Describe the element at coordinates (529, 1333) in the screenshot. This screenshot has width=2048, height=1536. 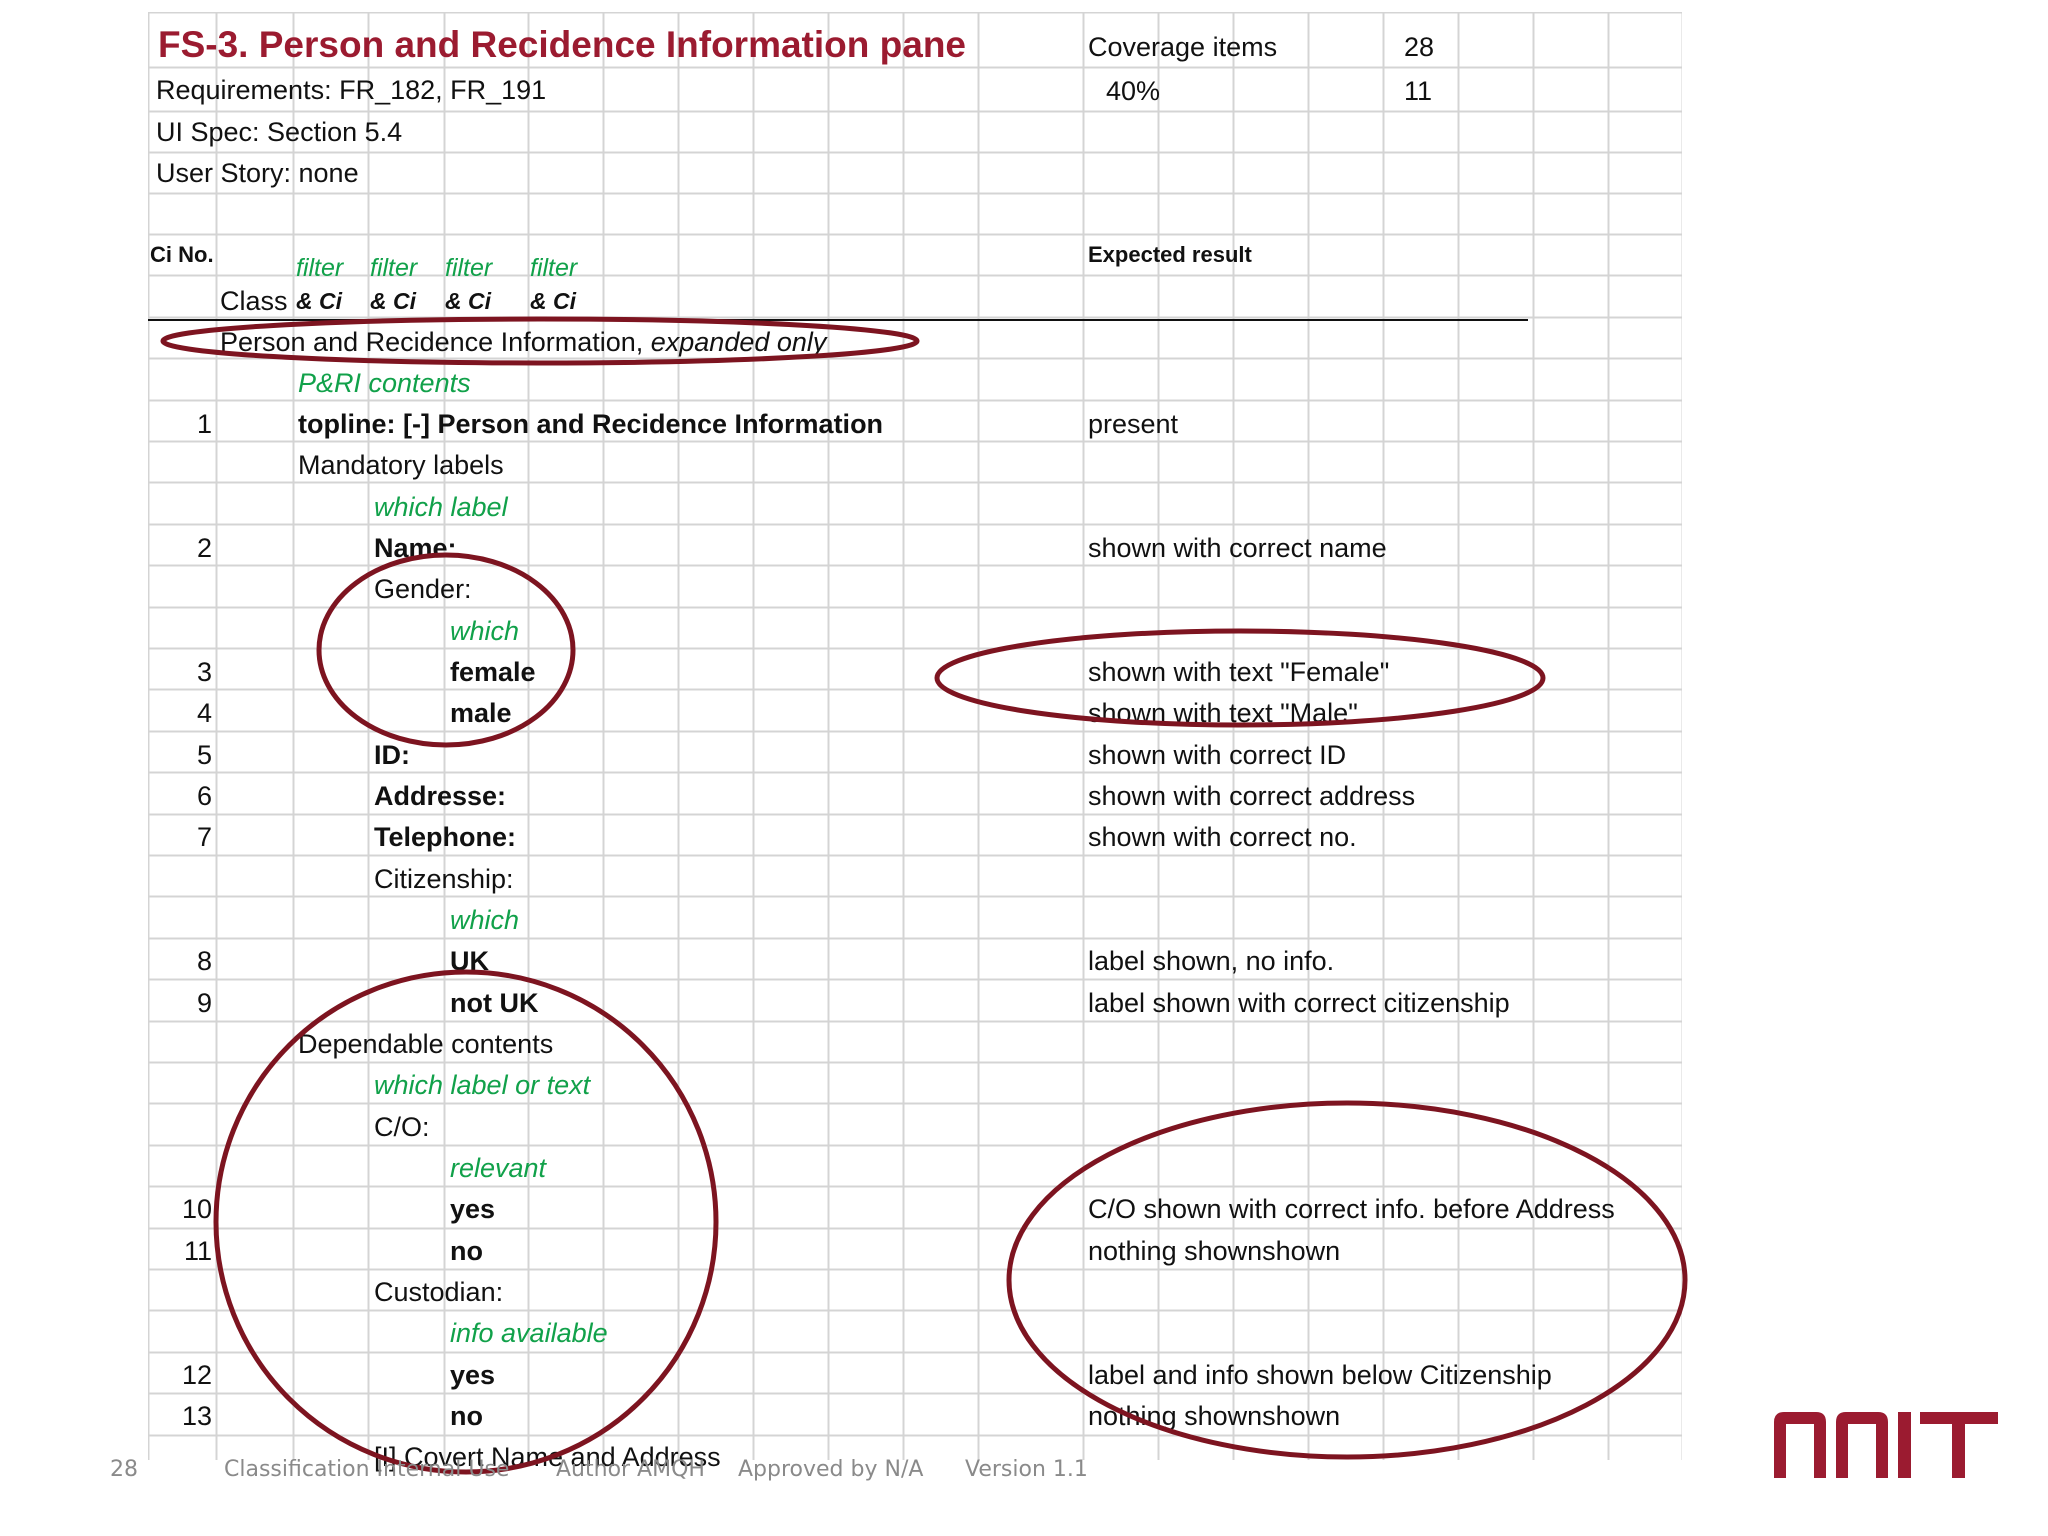
I see `filter-label: info available` at that location.